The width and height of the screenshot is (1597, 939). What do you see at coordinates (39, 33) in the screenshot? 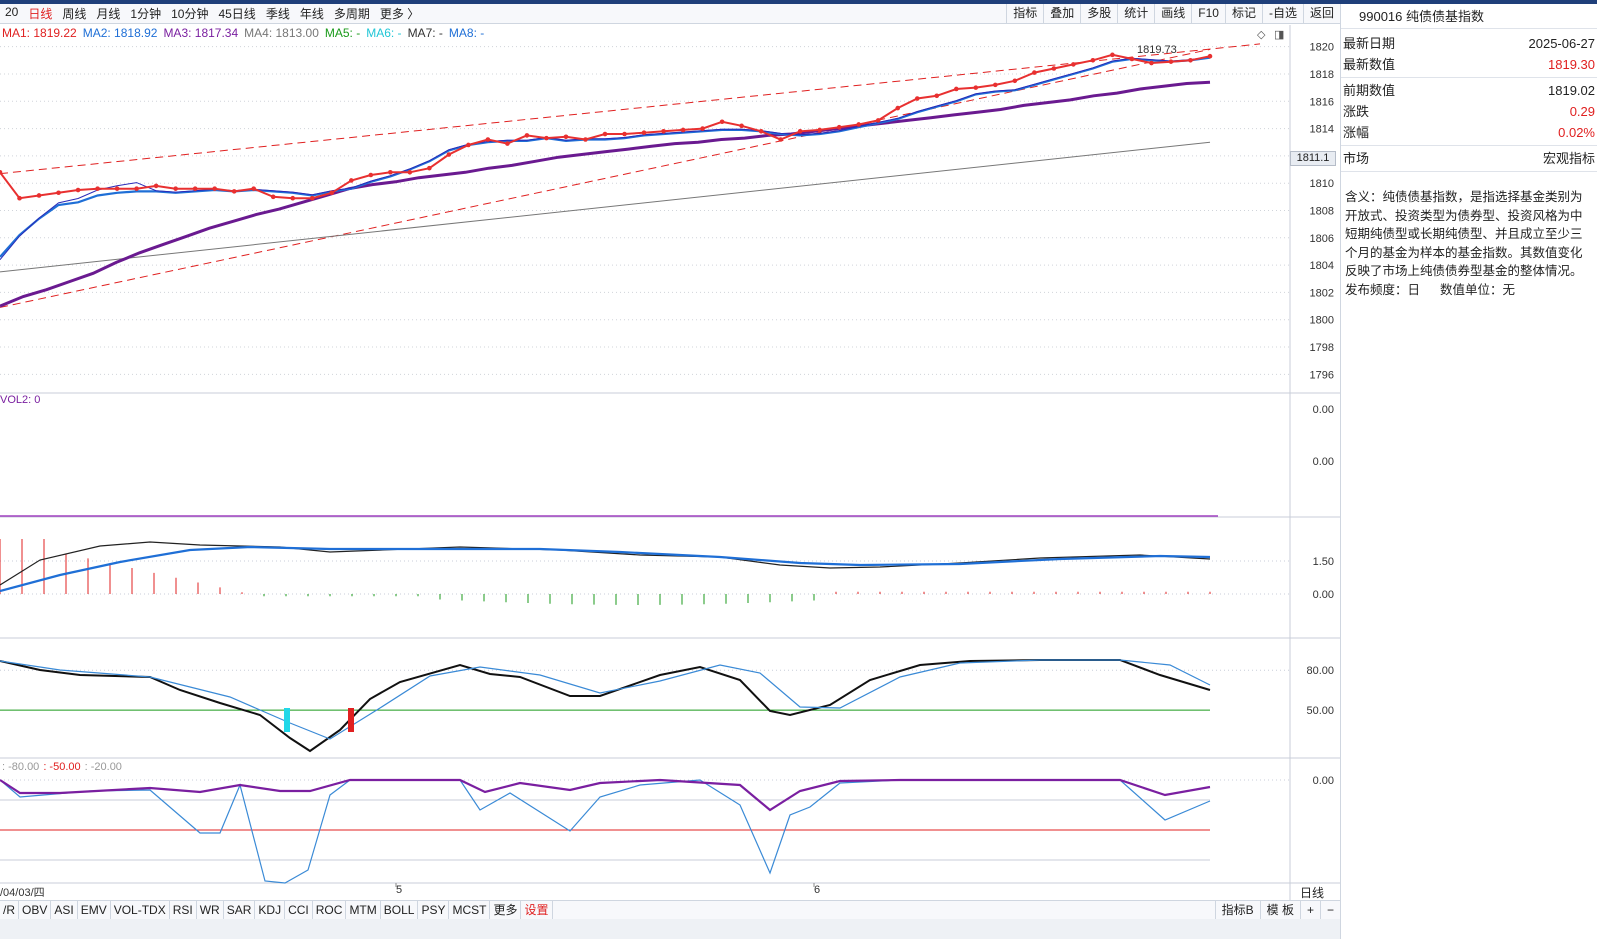
I see `ma-legend-1: MA1: 1819.22` at bounding box center [39, 33].